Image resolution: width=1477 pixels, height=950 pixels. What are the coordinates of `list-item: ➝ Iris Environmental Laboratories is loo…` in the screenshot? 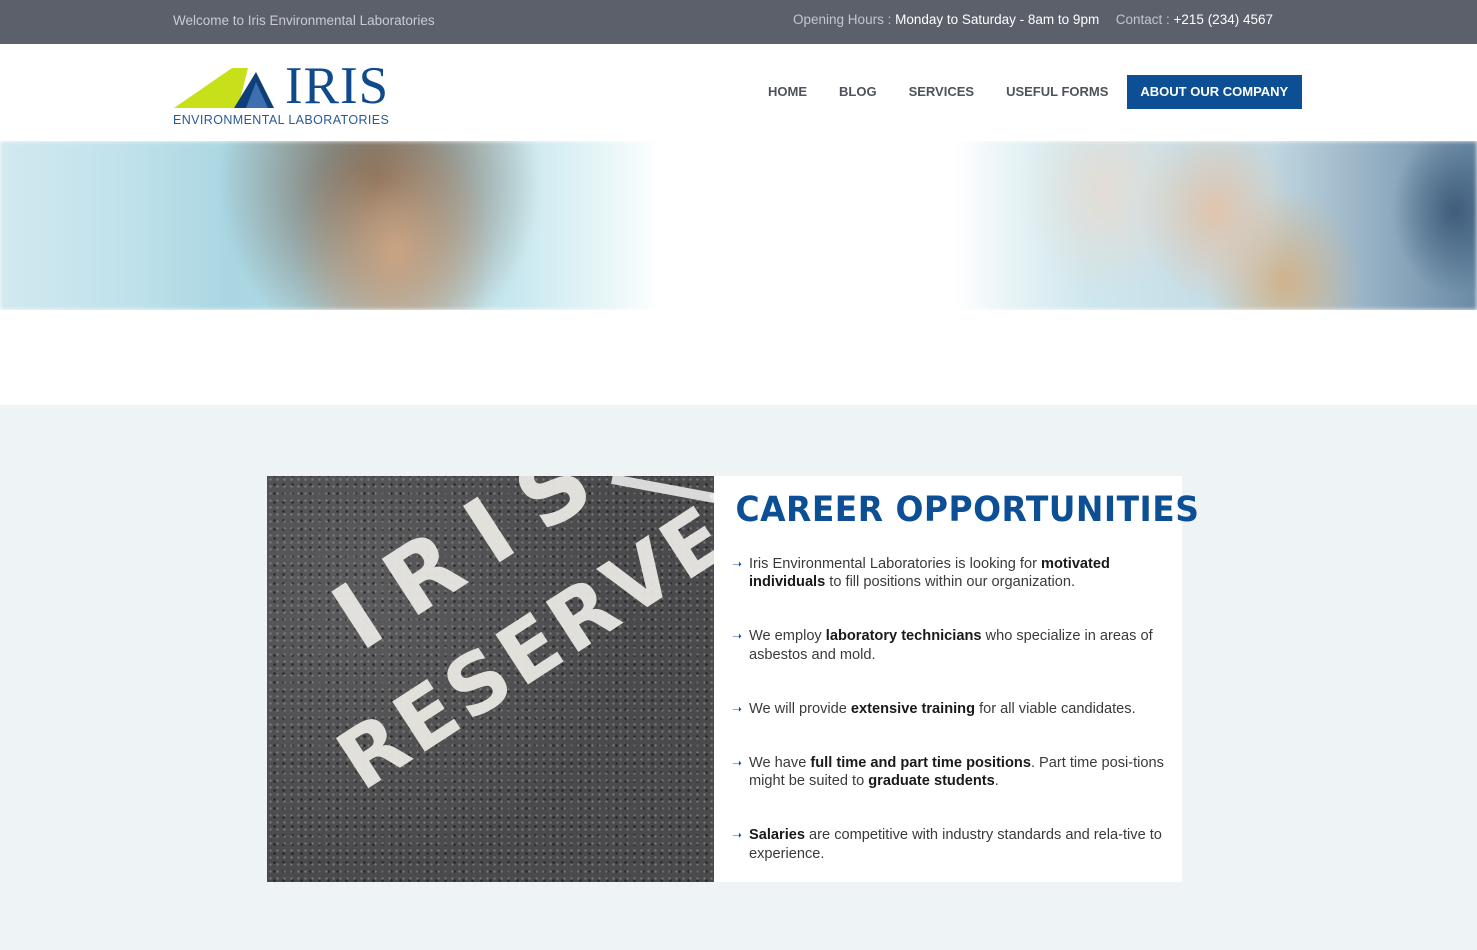 It's located at (921, 573).